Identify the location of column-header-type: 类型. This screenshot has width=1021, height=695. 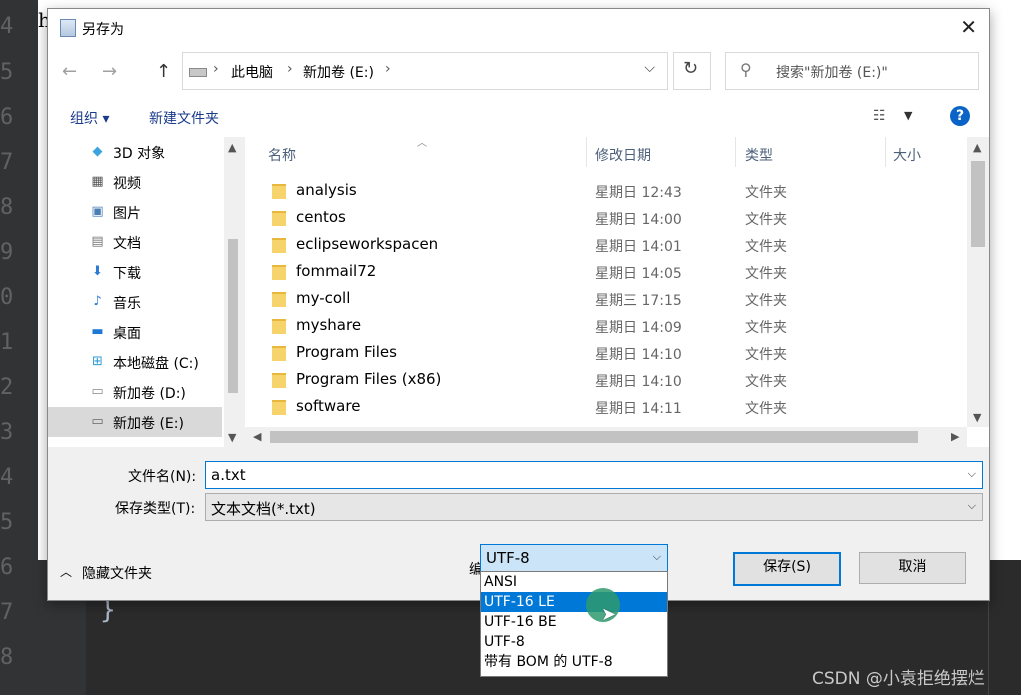
(759, 155).